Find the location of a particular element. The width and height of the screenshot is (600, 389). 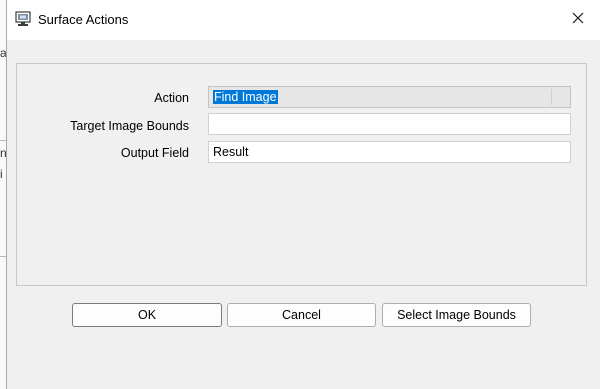

target-image-bounds-label: Target Image Bounds is located at coordinates (129, 126).